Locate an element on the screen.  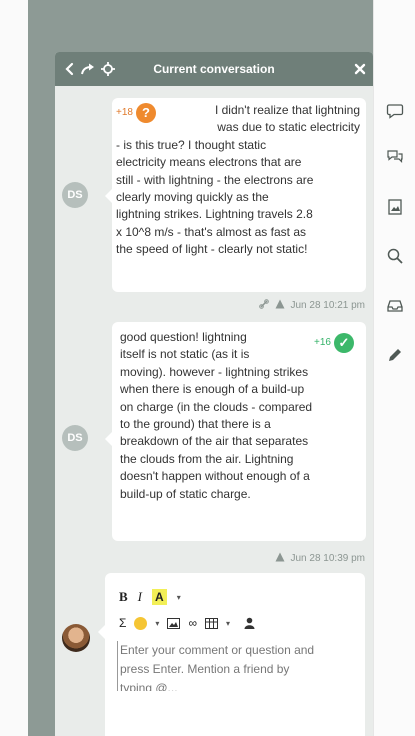
image-button is located at coordinates (174, 623).